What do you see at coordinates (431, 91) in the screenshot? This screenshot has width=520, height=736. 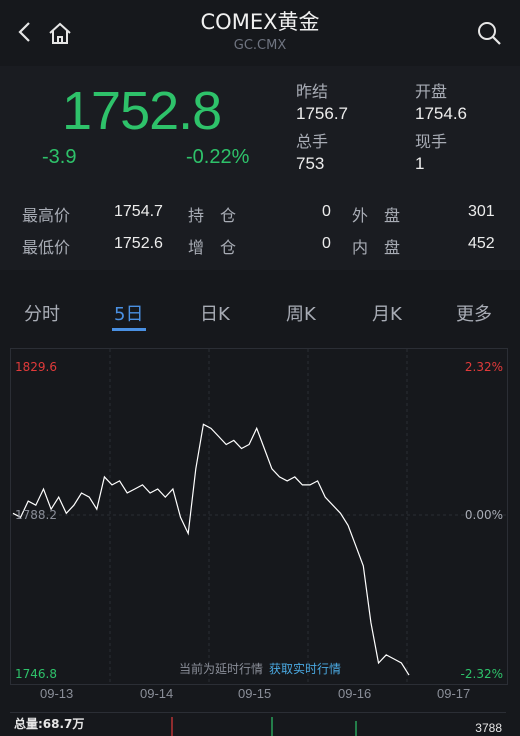 I see `open-label: 开盘` at bounding box center [431, 91].